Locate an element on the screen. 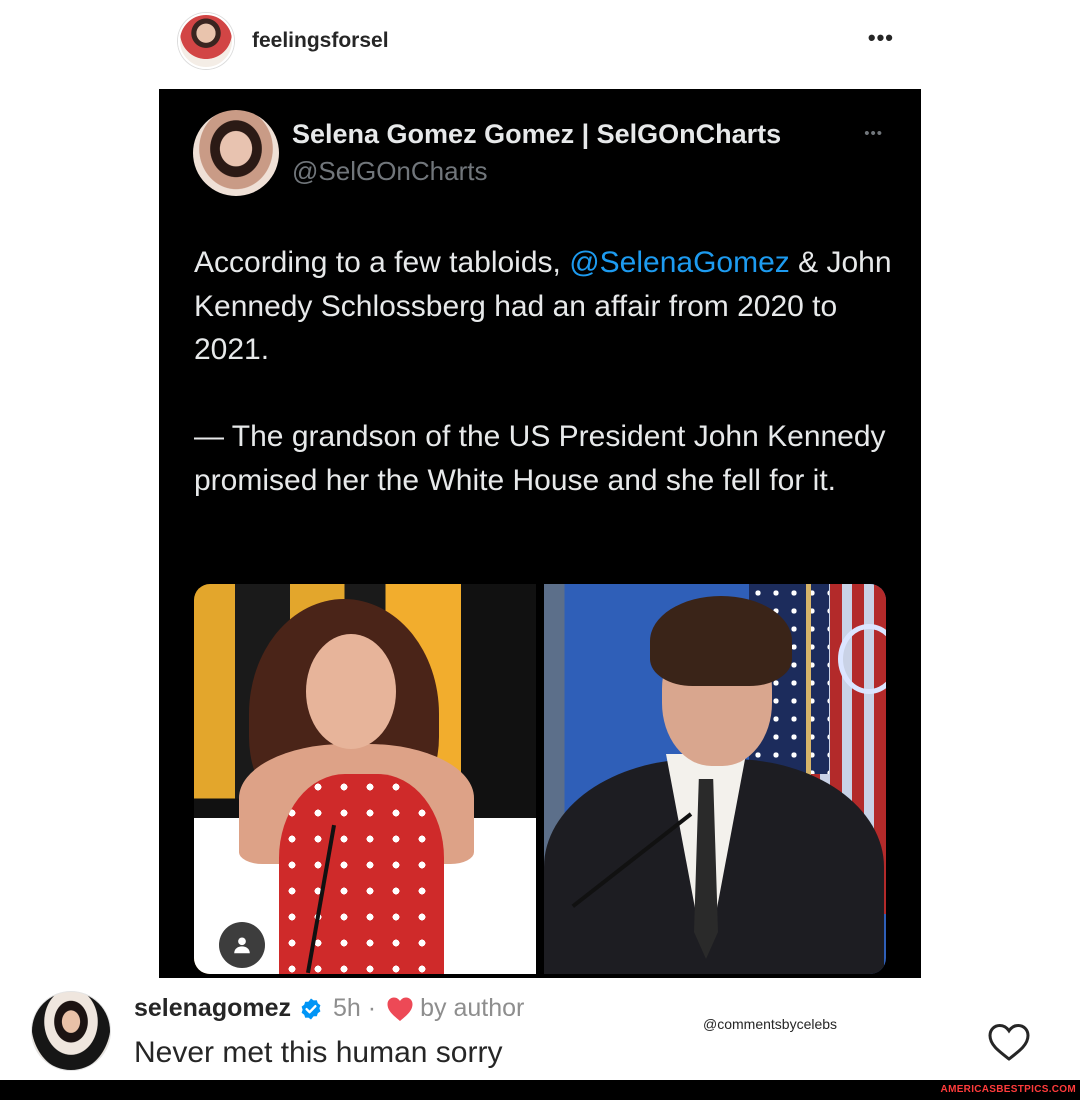 The image size is (1080, 1100). tweet-handle: @SelGOnCharts is located at coordinates (390, 171).